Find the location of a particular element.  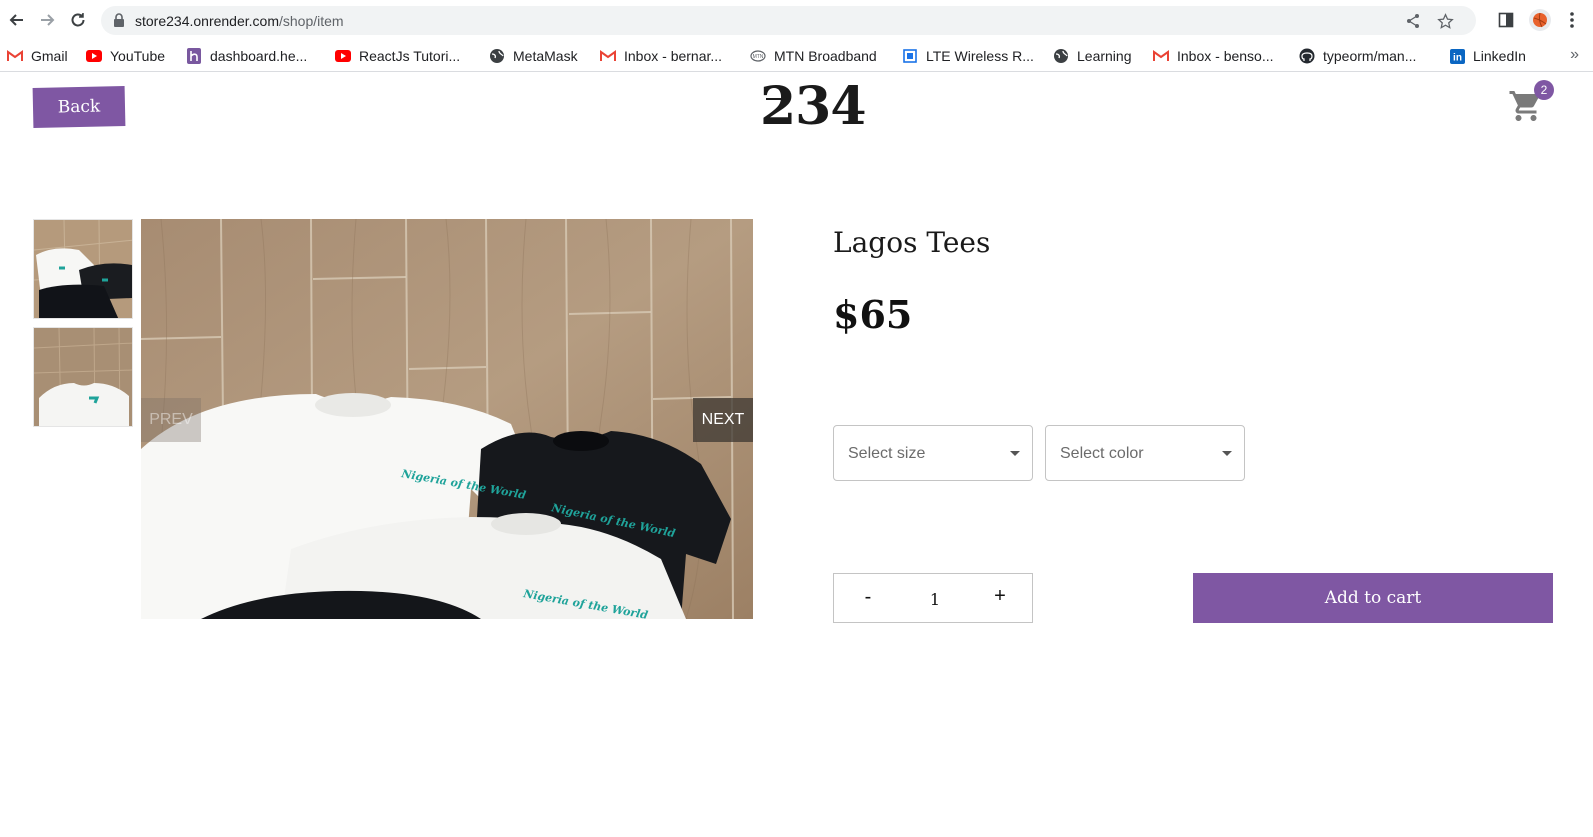

bookmark-metamask: MetaMask is located at coordinates (533, 56).